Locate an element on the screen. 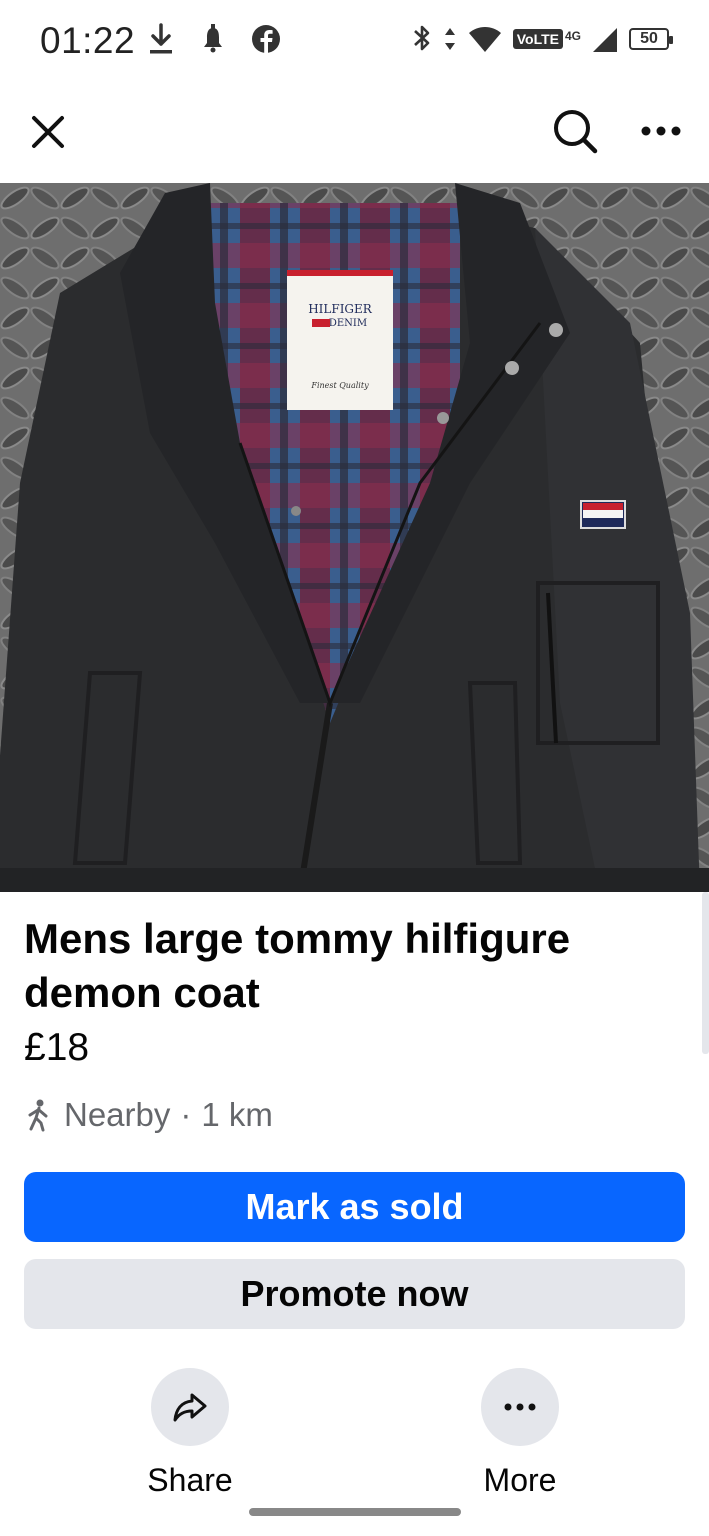 Image resolution: width=709 pixels, height=1536 pixels. share-label: Share is located at coordinates (190, 1480).